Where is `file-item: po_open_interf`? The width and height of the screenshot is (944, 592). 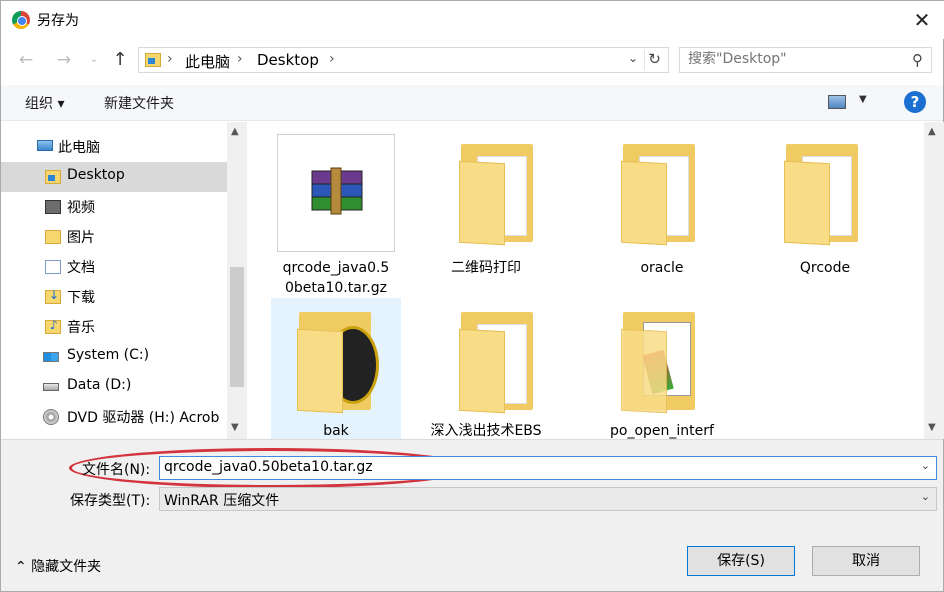 file-item: po_open_interf is located at coordinates (662, 368).